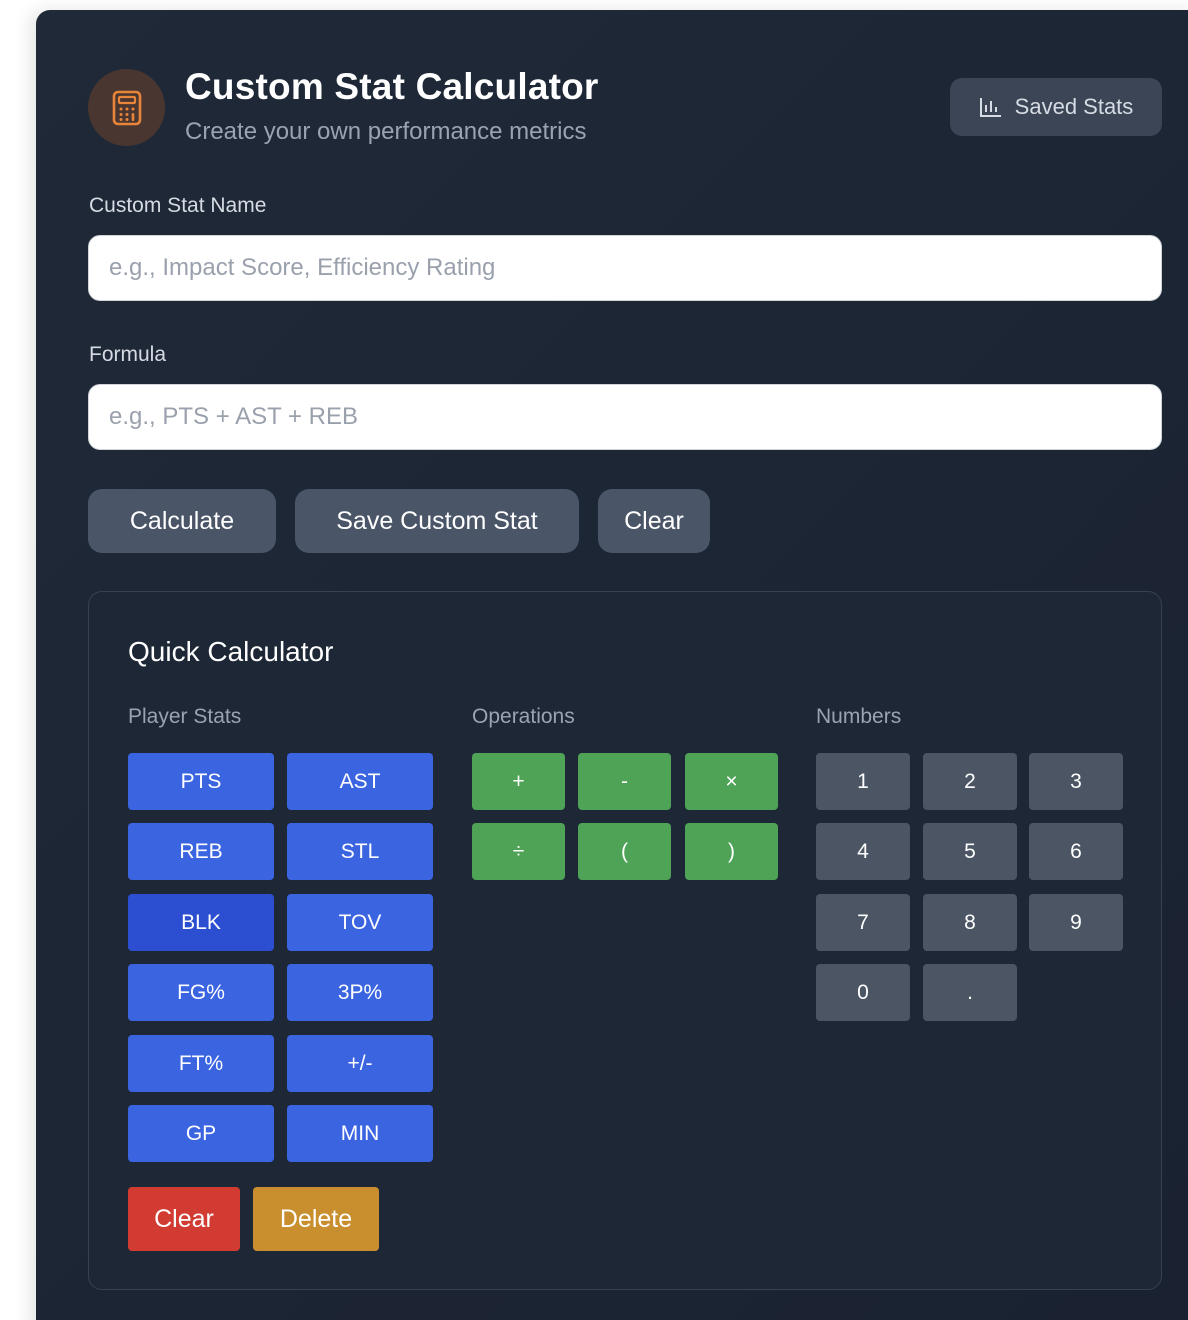  Describe the element at coordinates (360, 922) in the screenshot. I see `stat-button-tov: TOV` at that location.